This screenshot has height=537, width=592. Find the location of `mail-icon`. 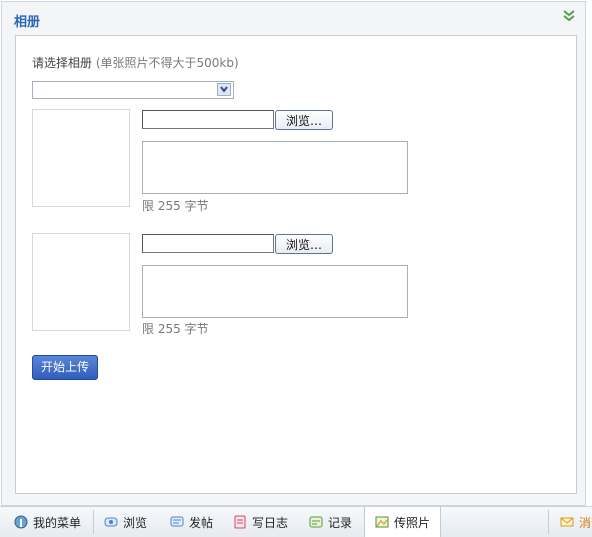

mail-icon is located at coordinates (567, 522).